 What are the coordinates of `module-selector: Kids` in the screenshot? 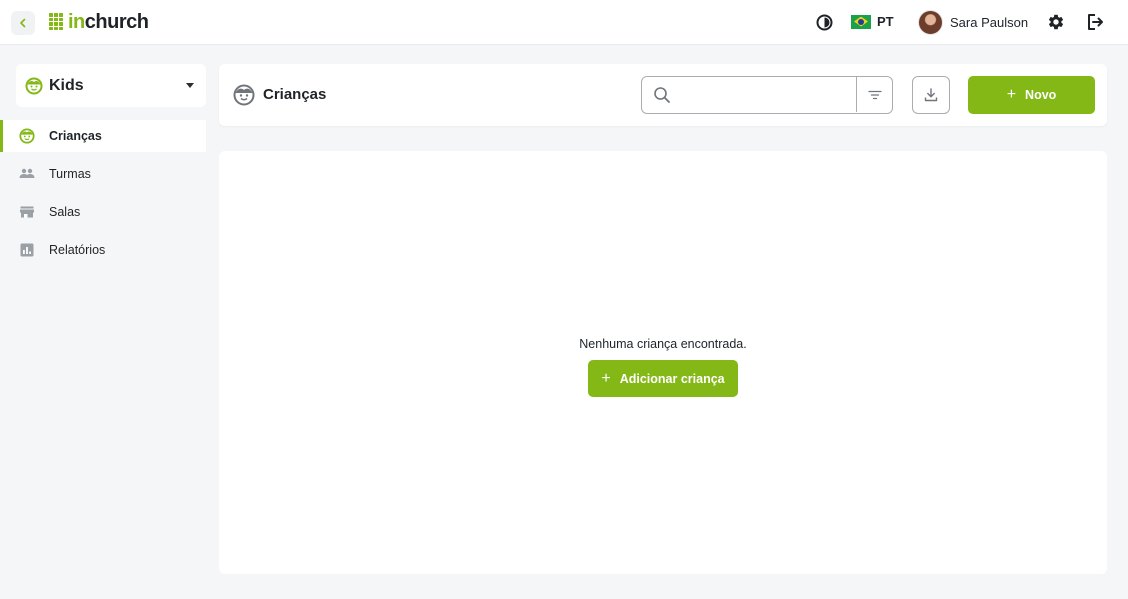 It's located at (111, 85).